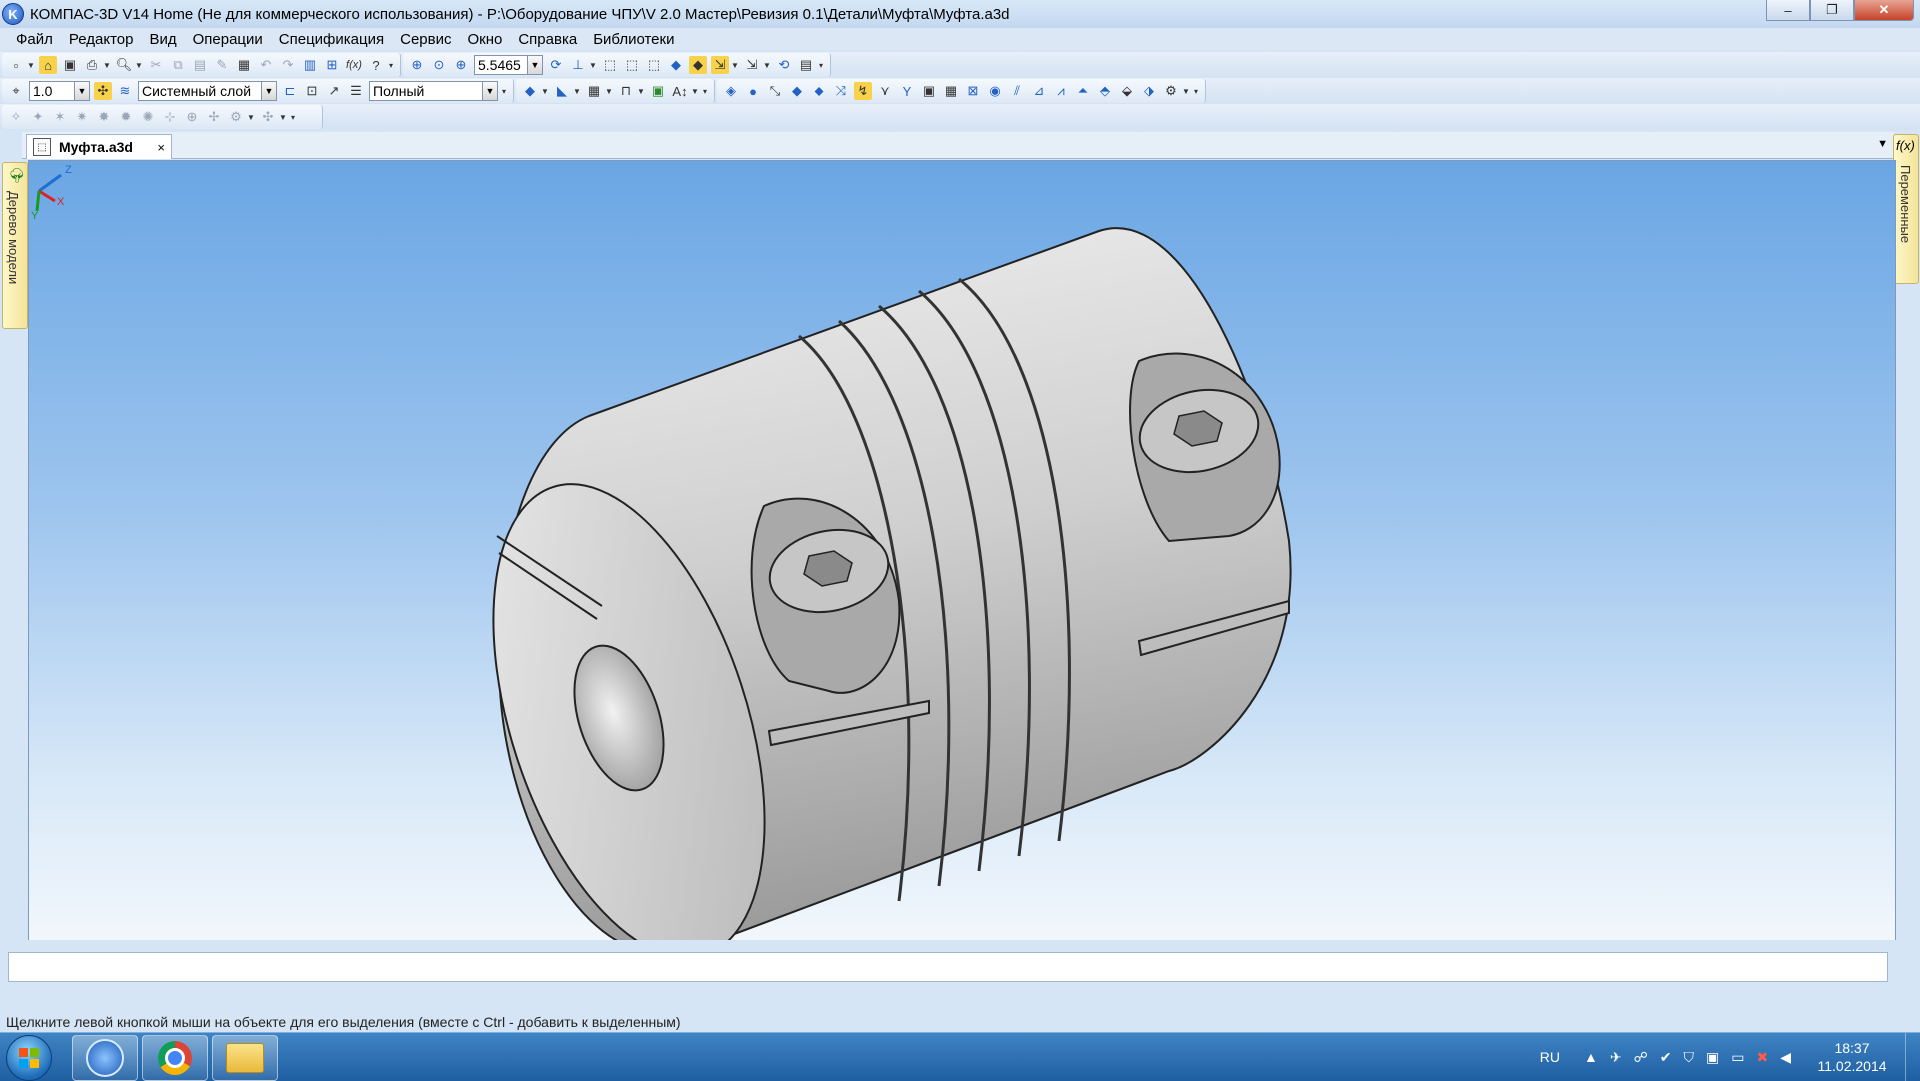  Describe the element at coordinates (633, 39) in the screenshot. I see `menu-libraries: Библиотеки` at that location.